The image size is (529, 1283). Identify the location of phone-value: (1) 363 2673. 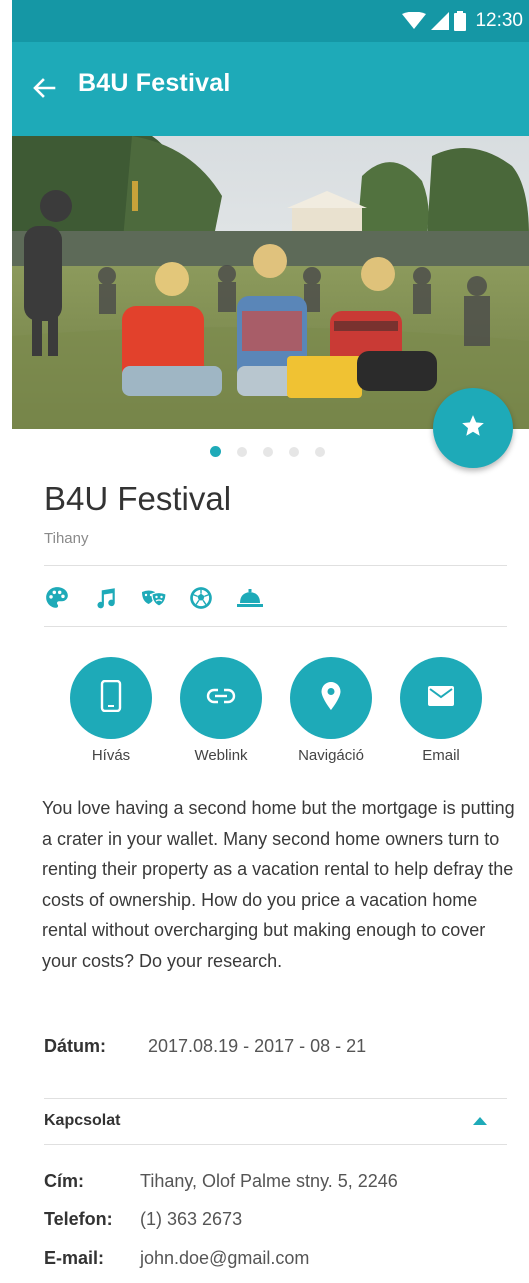
(191, 1219).